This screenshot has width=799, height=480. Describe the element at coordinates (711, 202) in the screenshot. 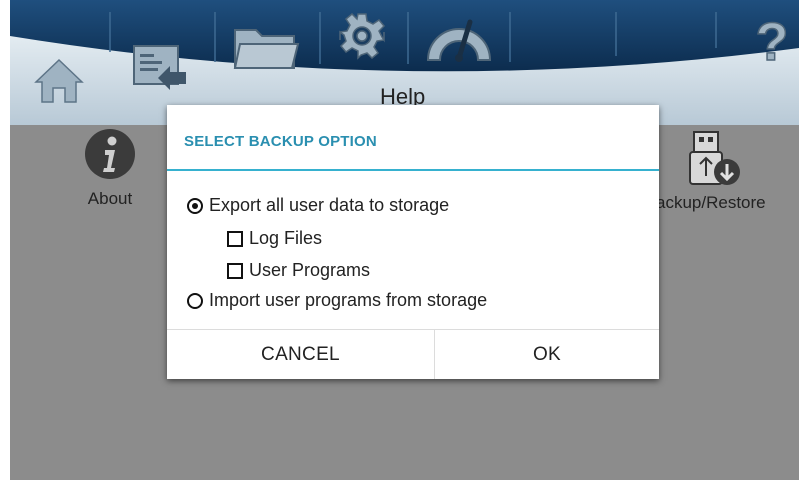

I see `backup-restore-label: ackup/Restore` at that location.